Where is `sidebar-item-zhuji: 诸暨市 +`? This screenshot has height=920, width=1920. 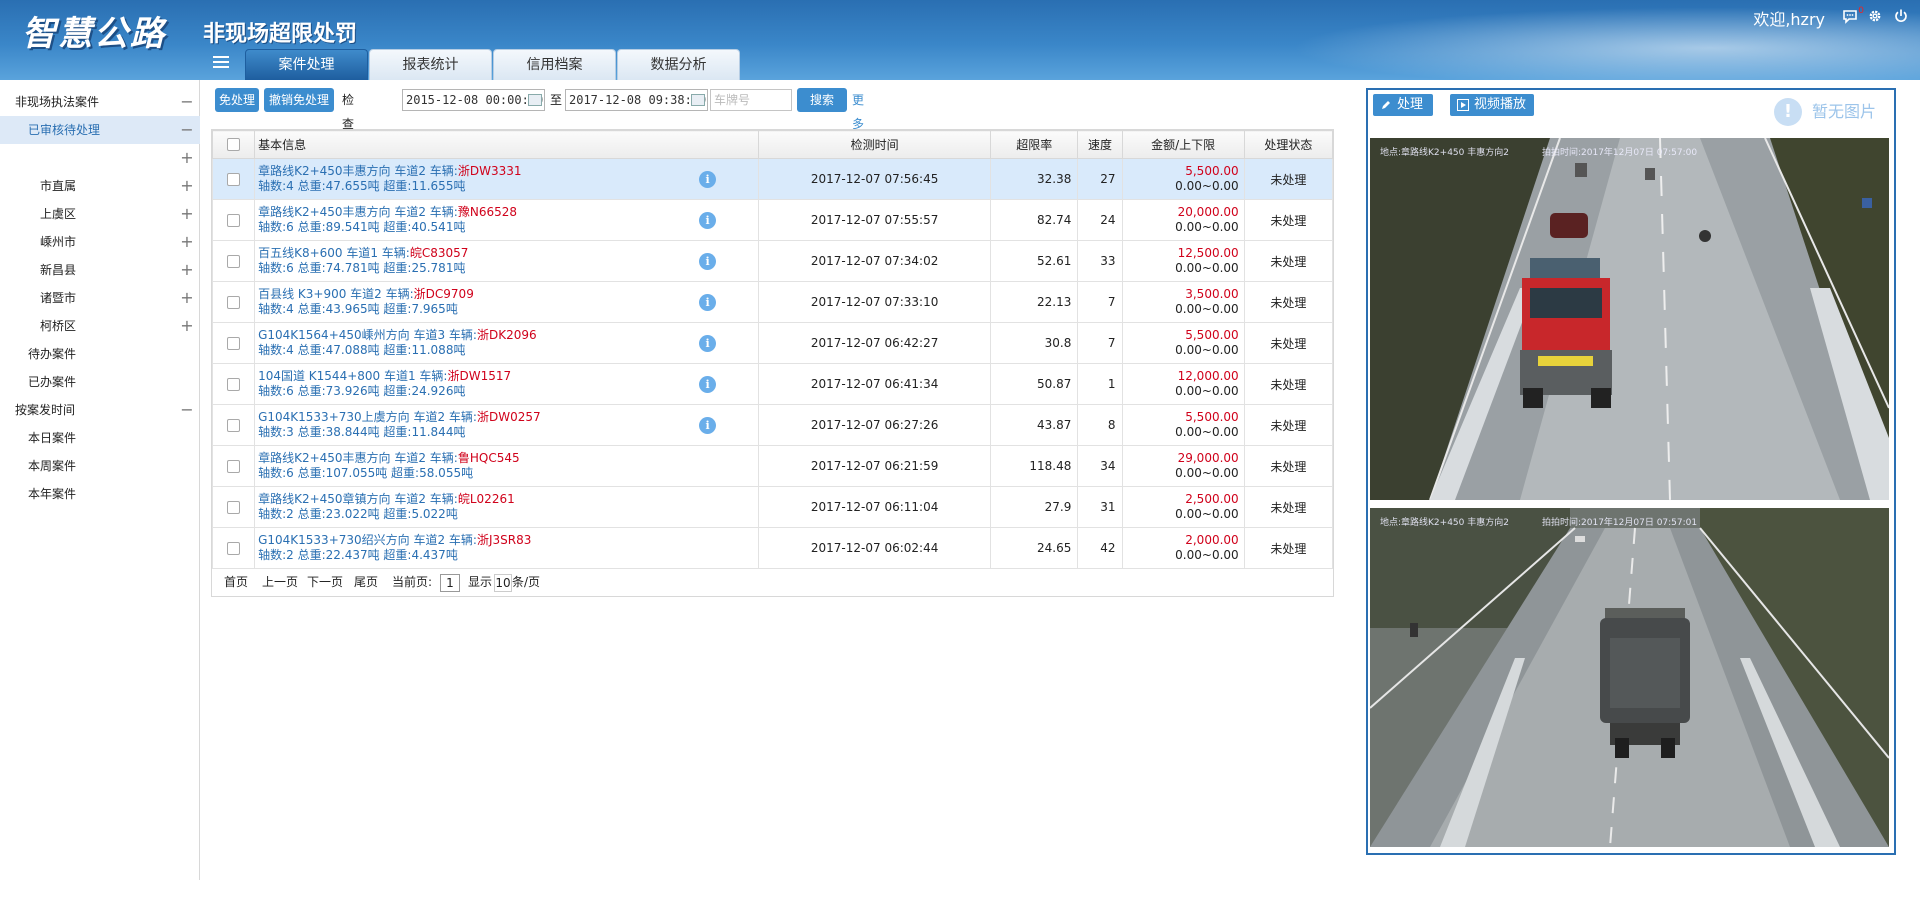
sidebar-item-zhuji: 诸暨市 + is located at coordinates (100, 298).